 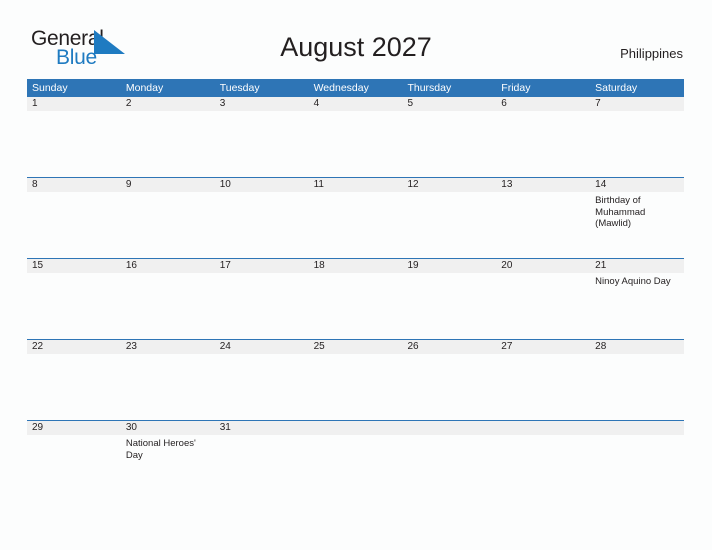 What do you see at coordinates (449, 299) in the screenshot?
I see `calendar-day-cell: 19` at bounding box center [449, 299].